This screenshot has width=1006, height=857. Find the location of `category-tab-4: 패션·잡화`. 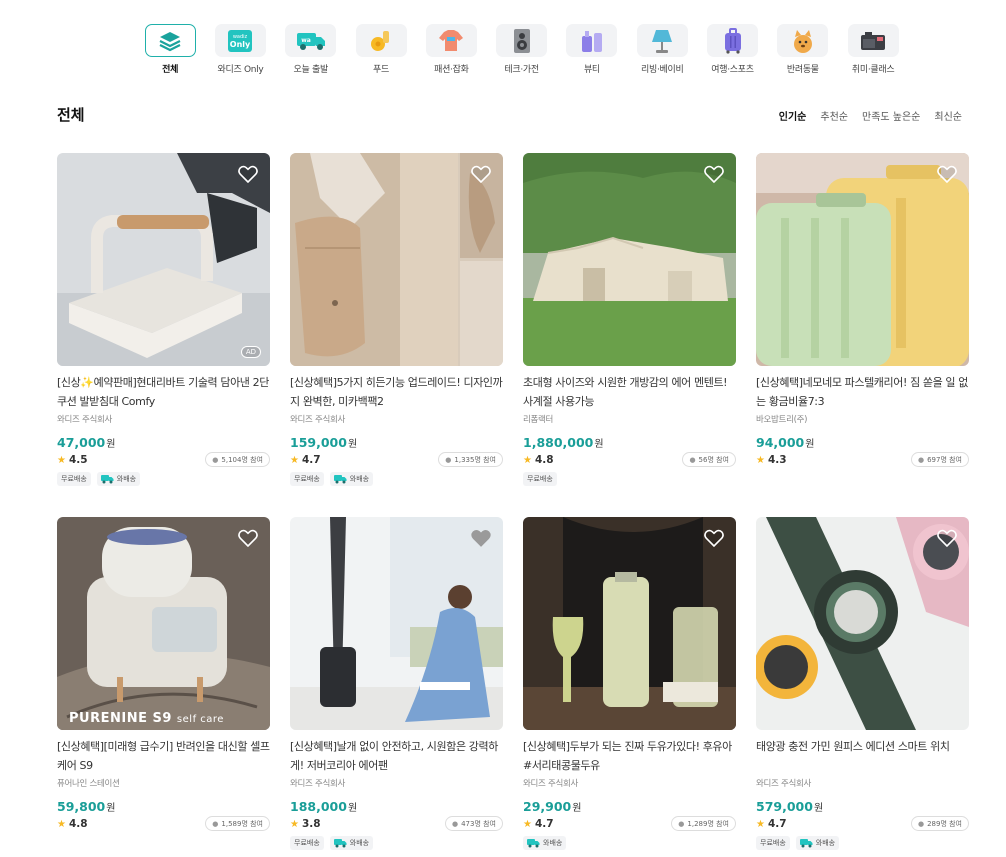

category-tab-4: 패션·잡화 is located at coordinates (451, 49).